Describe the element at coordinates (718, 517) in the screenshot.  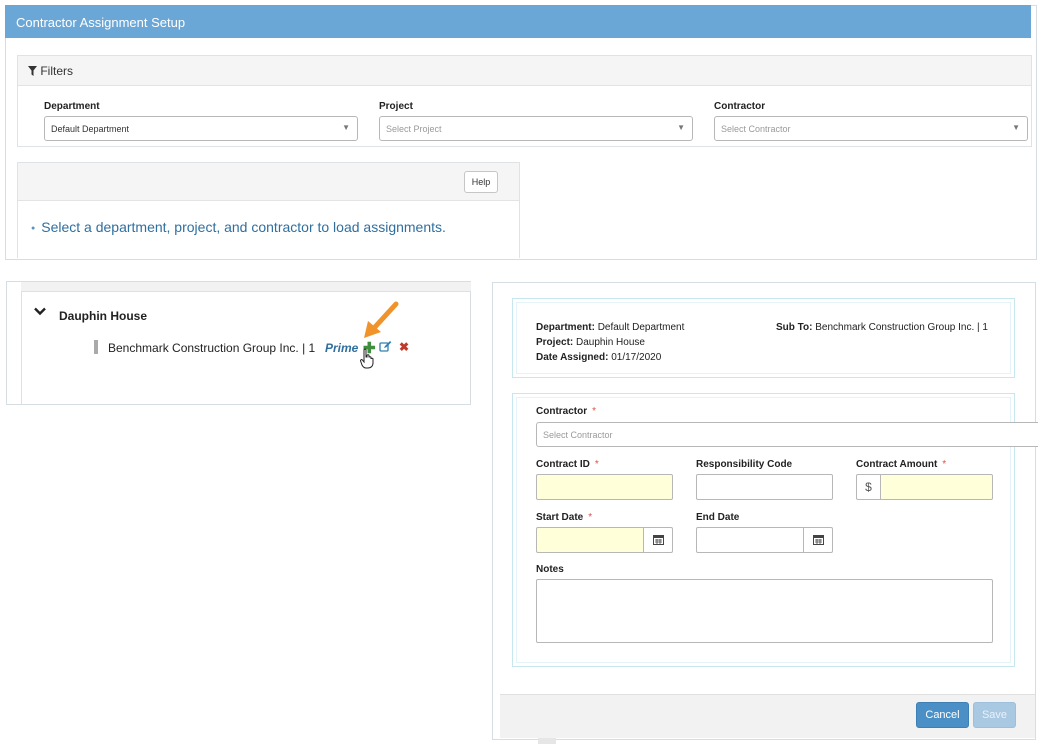
I see `end-date-label: End Date` at that location.